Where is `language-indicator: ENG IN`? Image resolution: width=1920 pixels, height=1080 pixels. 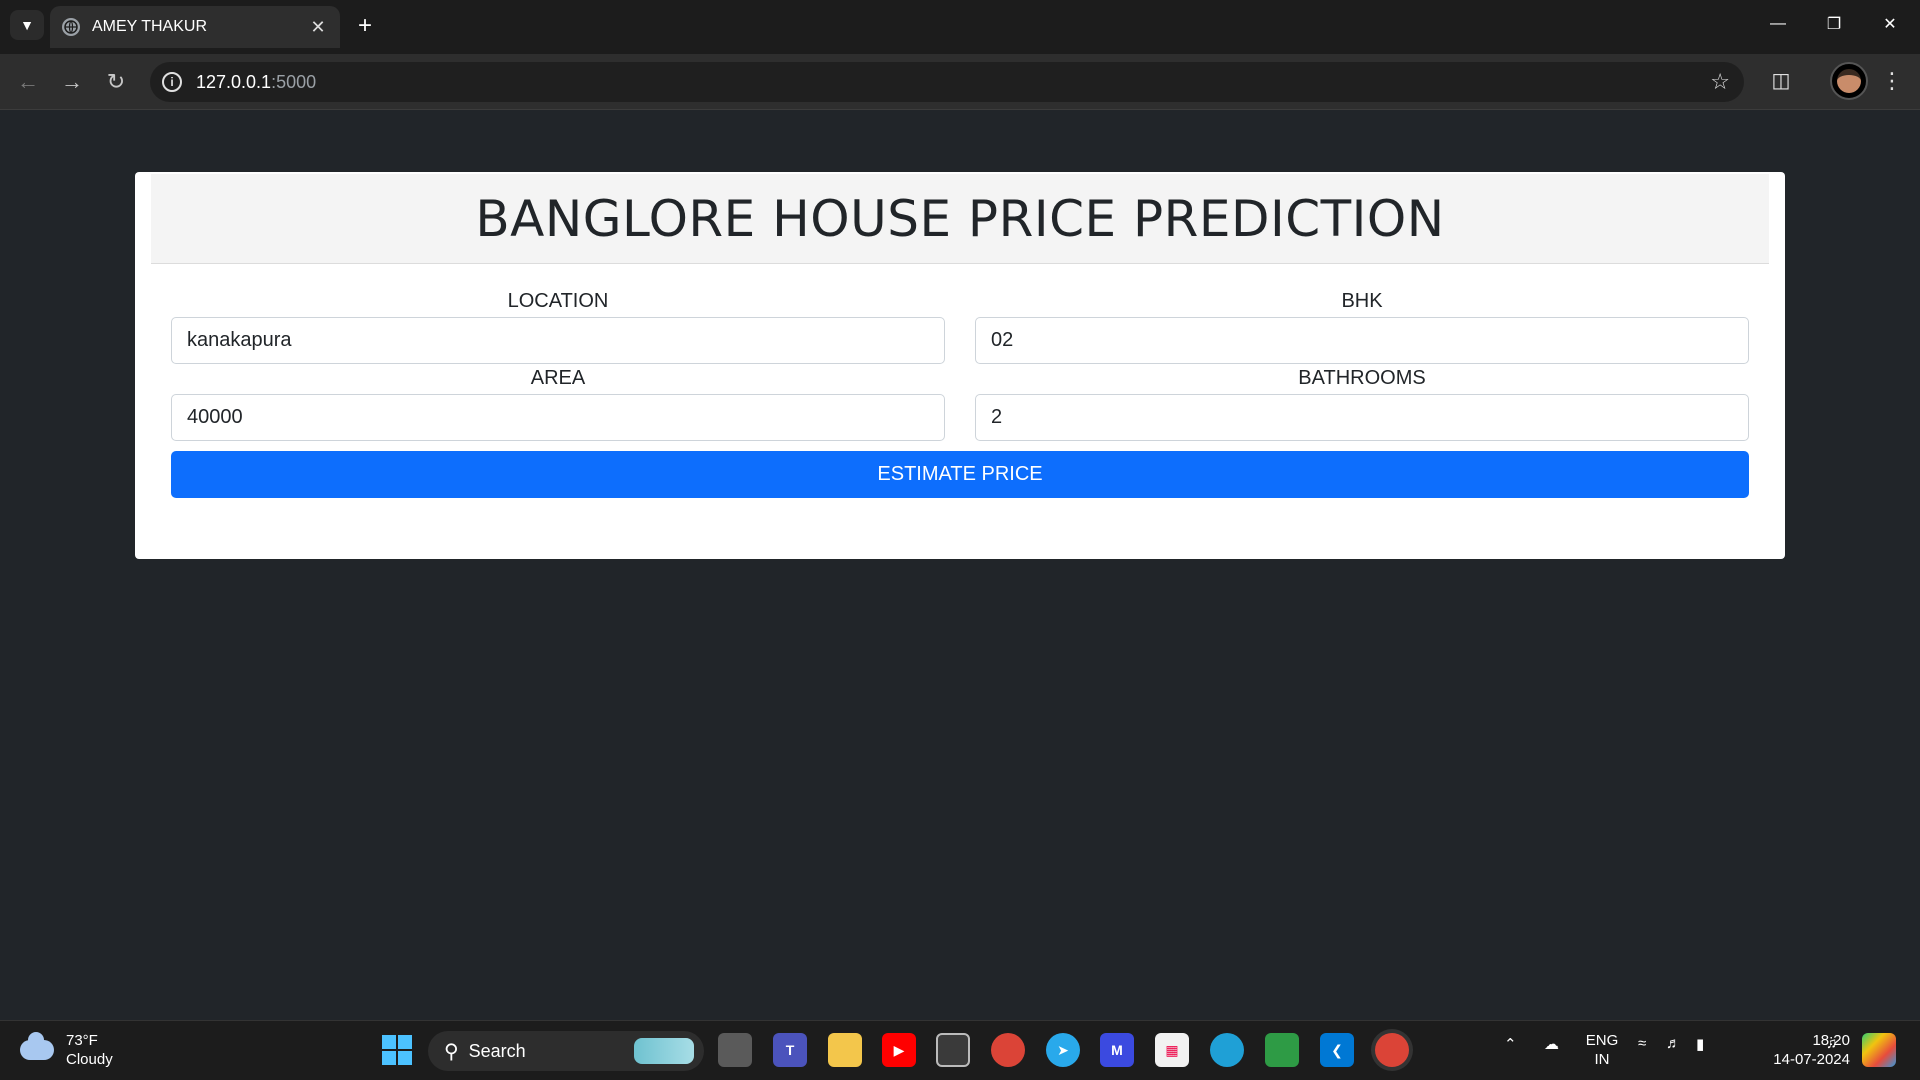
language-indicator: ENG IN is located at coordinates (1602, 1050).